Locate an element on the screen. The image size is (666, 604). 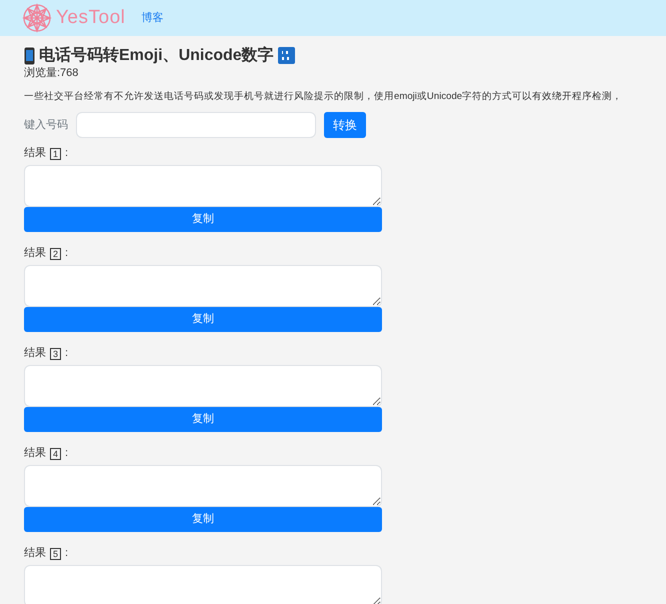
page-title: 电话号码转Emoji、Unicode数字 is located at coordinates (156, 56).